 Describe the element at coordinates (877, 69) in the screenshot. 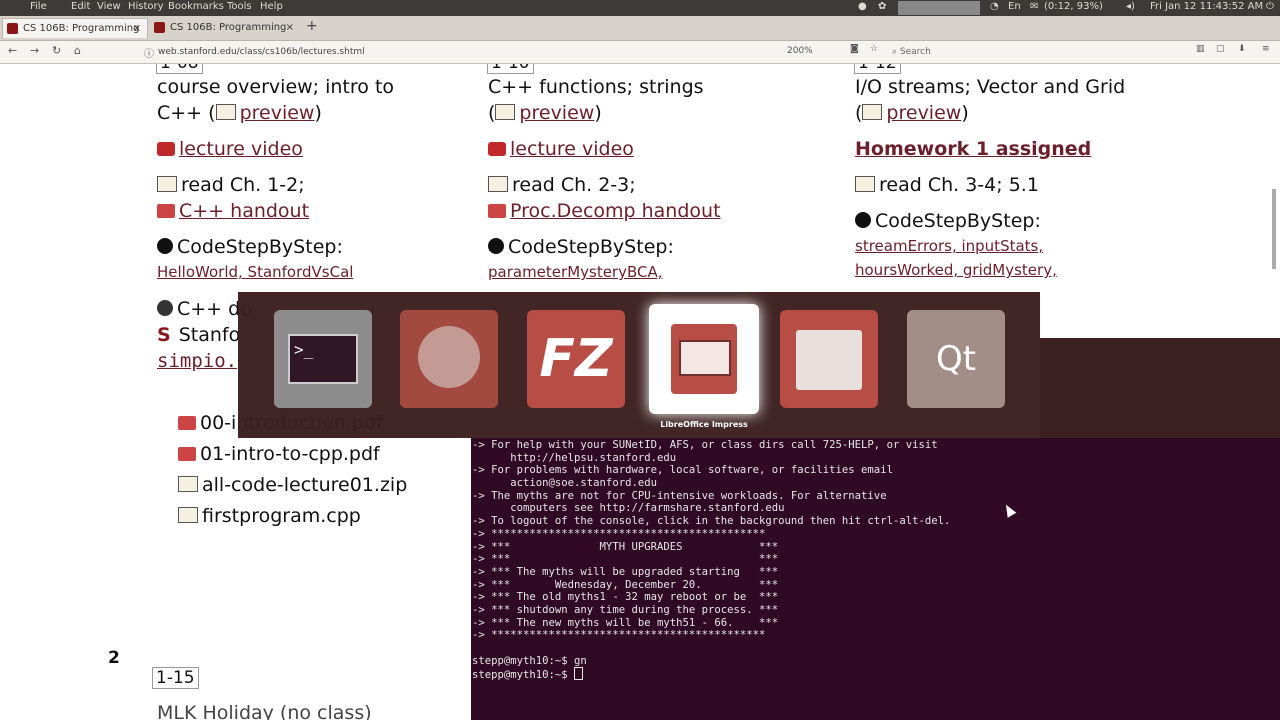

I see `date-badge: 1-12` at that location.